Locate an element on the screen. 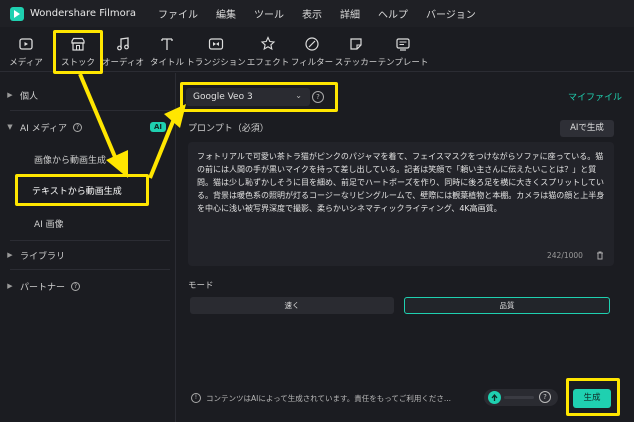 The height and width of the screenshot is (422, 634). arrow-text-to-video-to-model is located at coordinates (167, 141).